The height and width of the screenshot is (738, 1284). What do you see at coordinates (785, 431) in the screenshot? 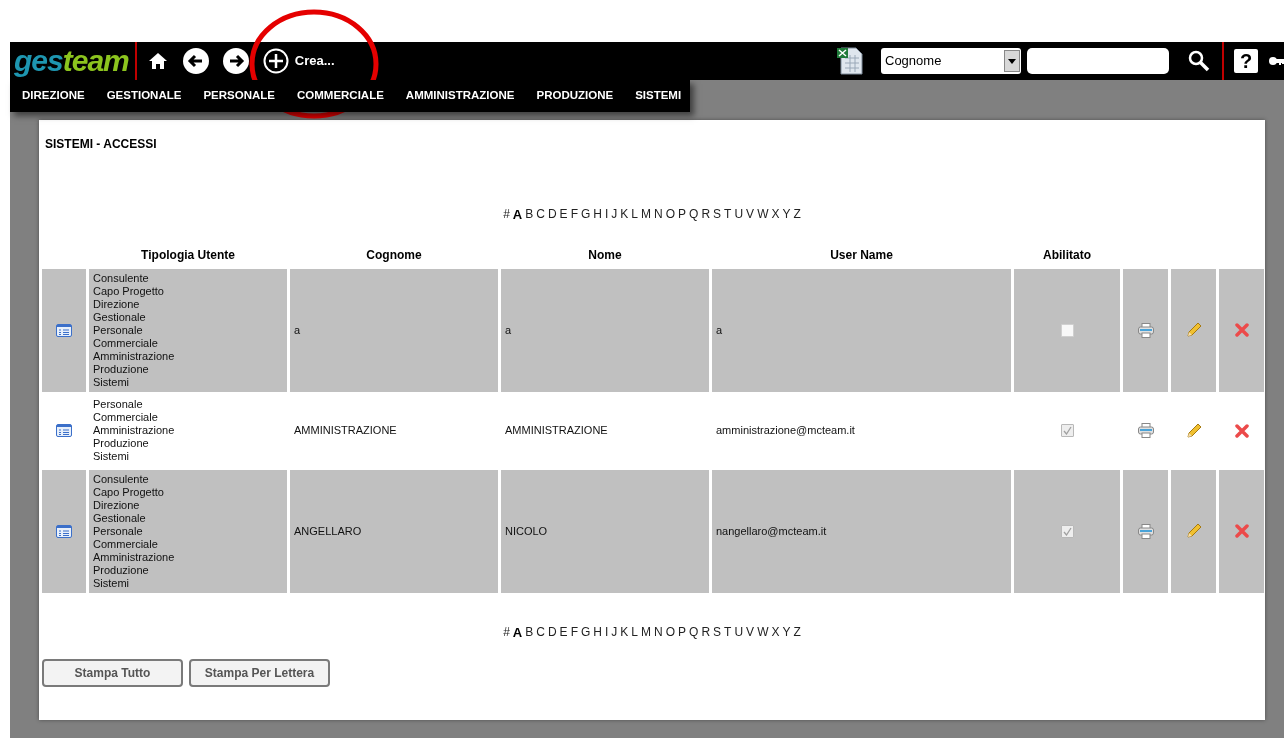
I see `table-cell-text: amministrazione@mcteam.it` at bounding box center [785, 431].